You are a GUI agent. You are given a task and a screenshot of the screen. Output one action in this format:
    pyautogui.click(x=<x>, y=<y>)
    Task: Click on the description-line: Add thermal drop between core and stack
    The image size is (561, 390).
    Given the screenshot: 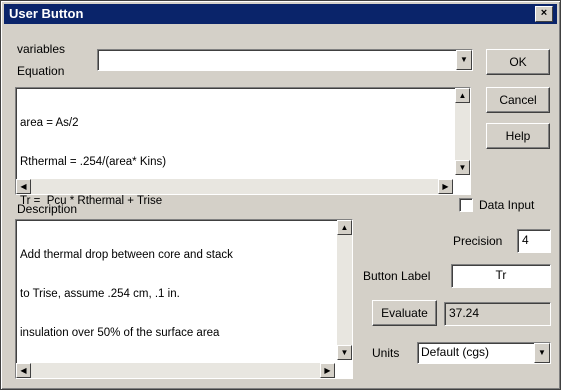 What is the action you would take?
    pyautogui.click(x=126, y=255)
    